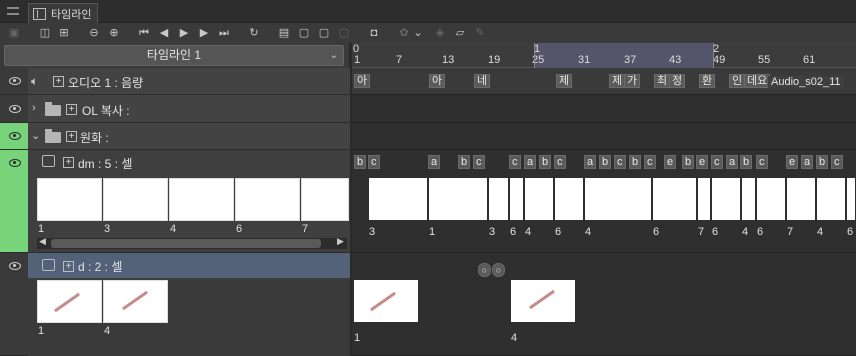  Describe the element at coordinates (324, 33) in the screenshot. I see `specify-cell-icon: ▢` at that location.